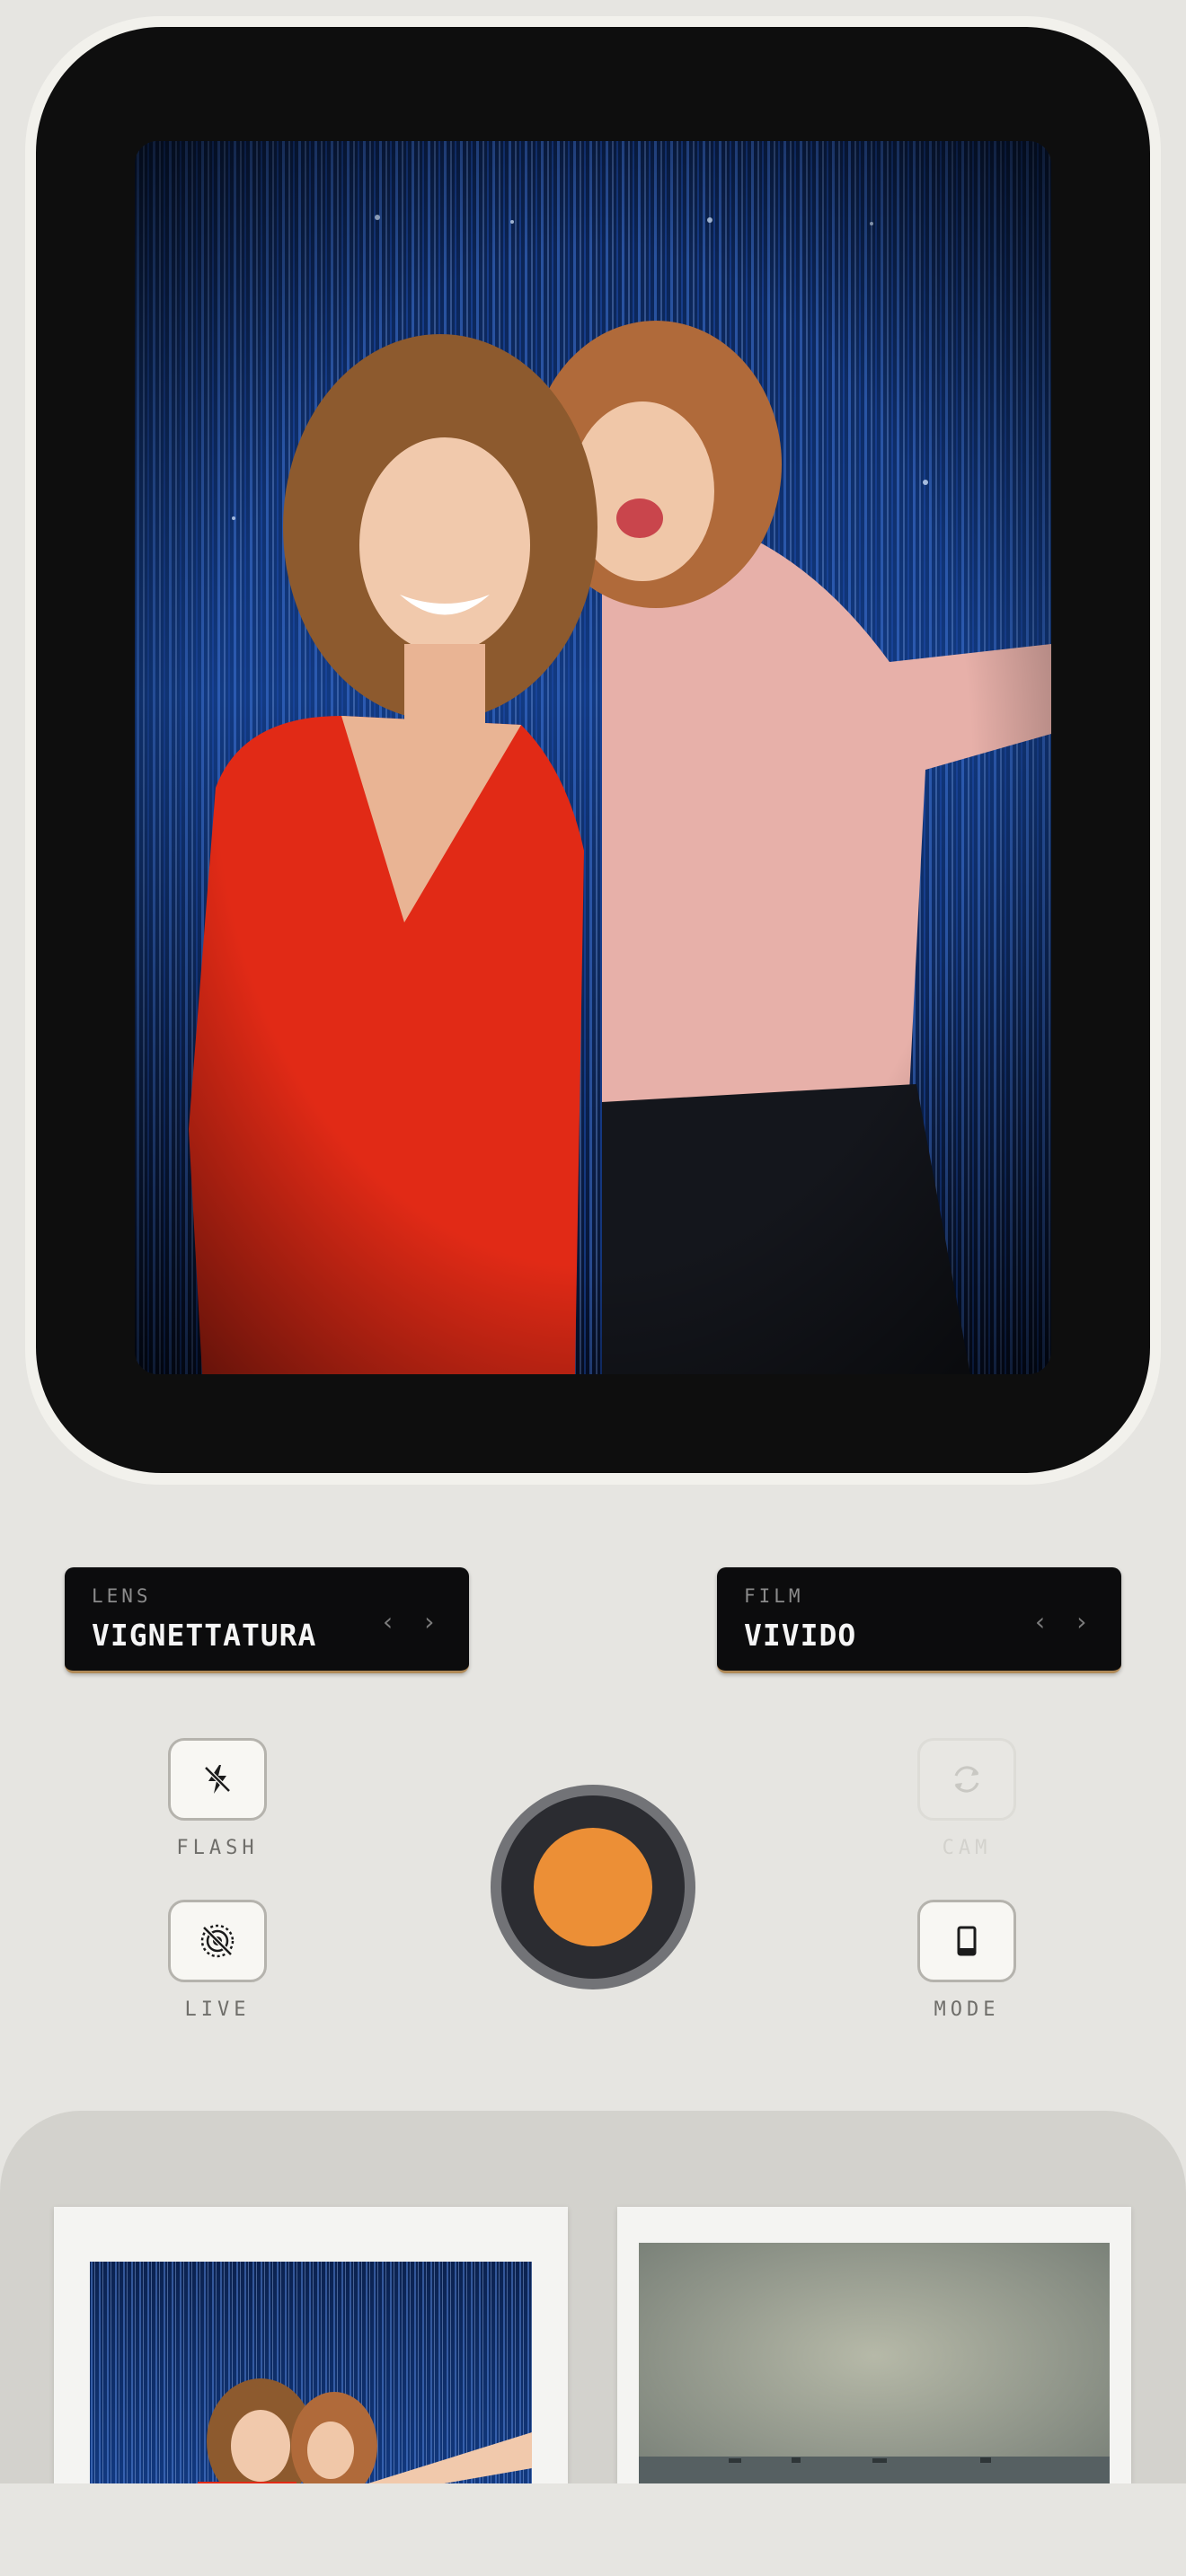  I want to click on flash-button, so click(217, 1779).